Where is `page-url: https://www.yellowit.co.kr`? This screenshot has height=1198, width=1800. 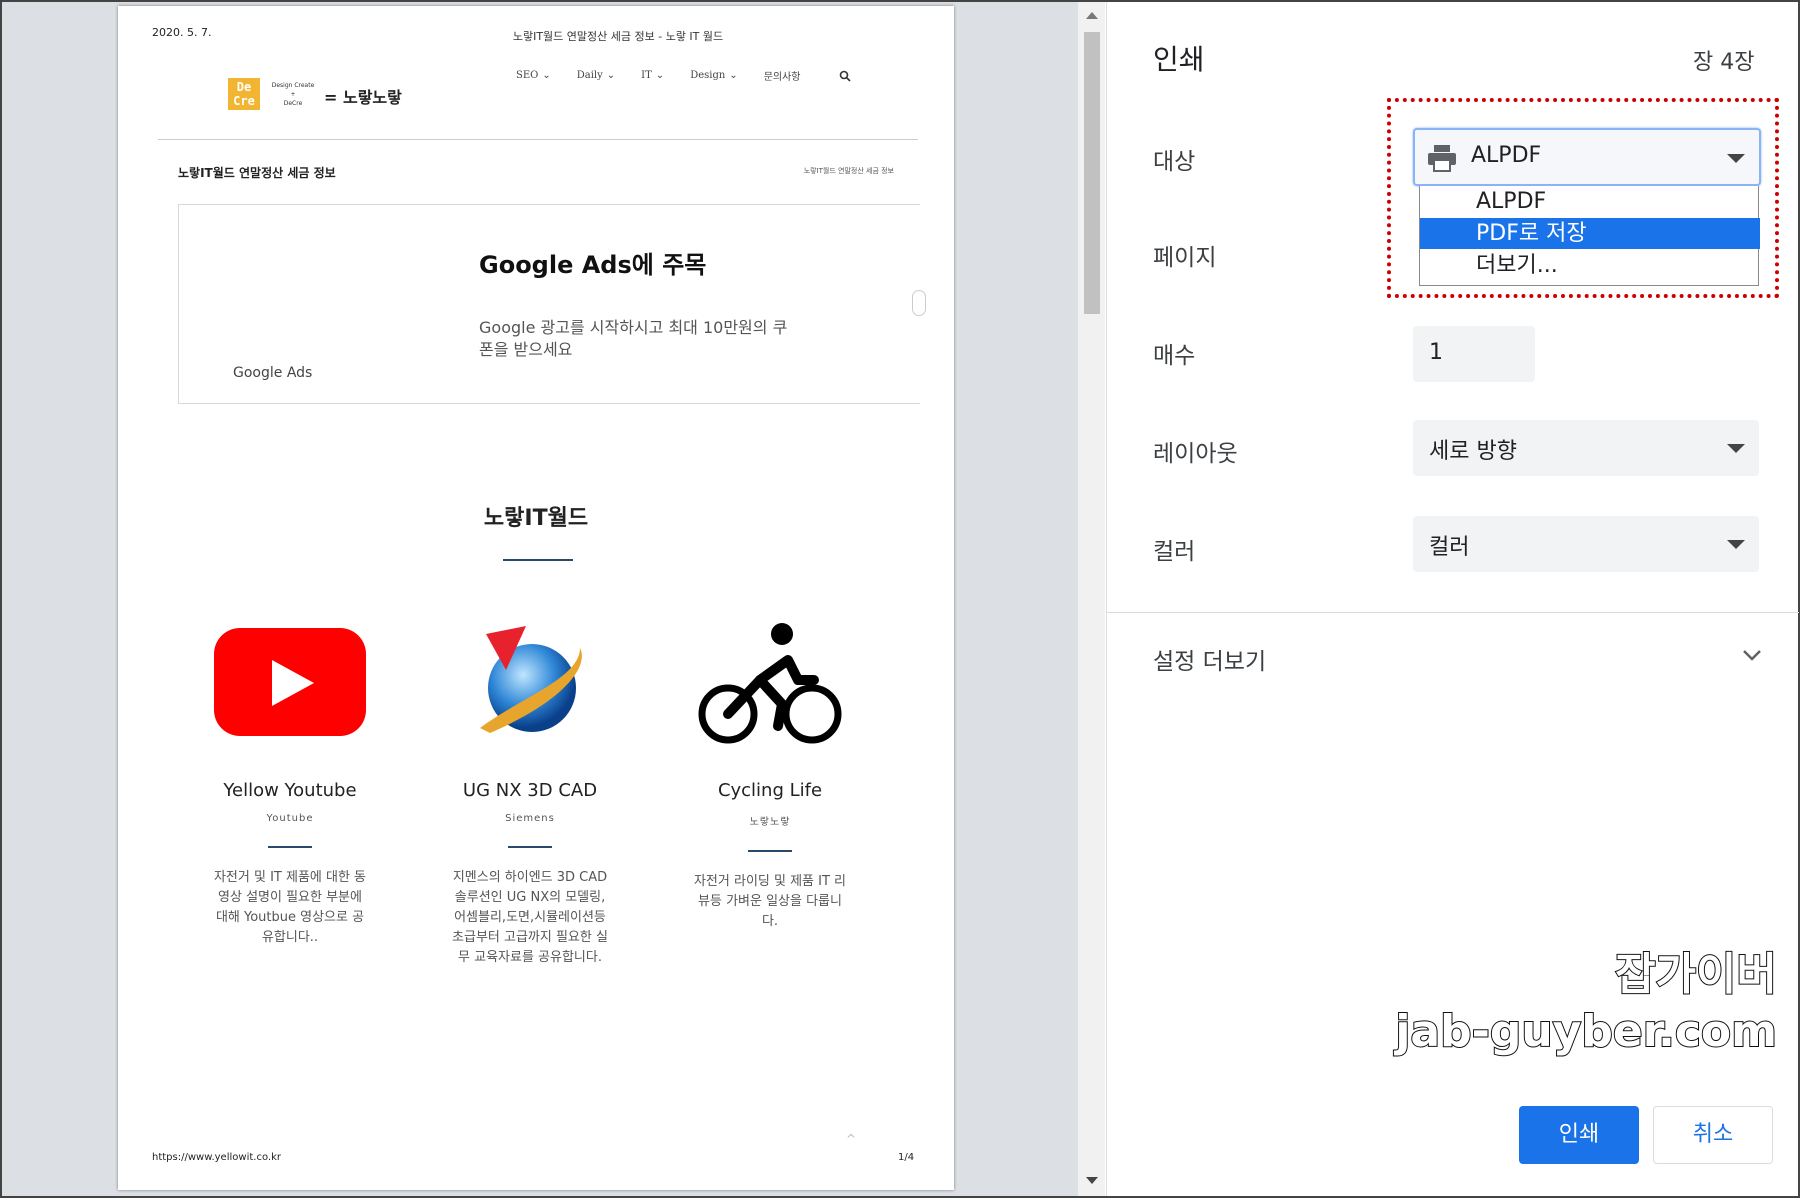
page-url: https://www.yellowit.co.kr is located at coordinates (216, 1157).